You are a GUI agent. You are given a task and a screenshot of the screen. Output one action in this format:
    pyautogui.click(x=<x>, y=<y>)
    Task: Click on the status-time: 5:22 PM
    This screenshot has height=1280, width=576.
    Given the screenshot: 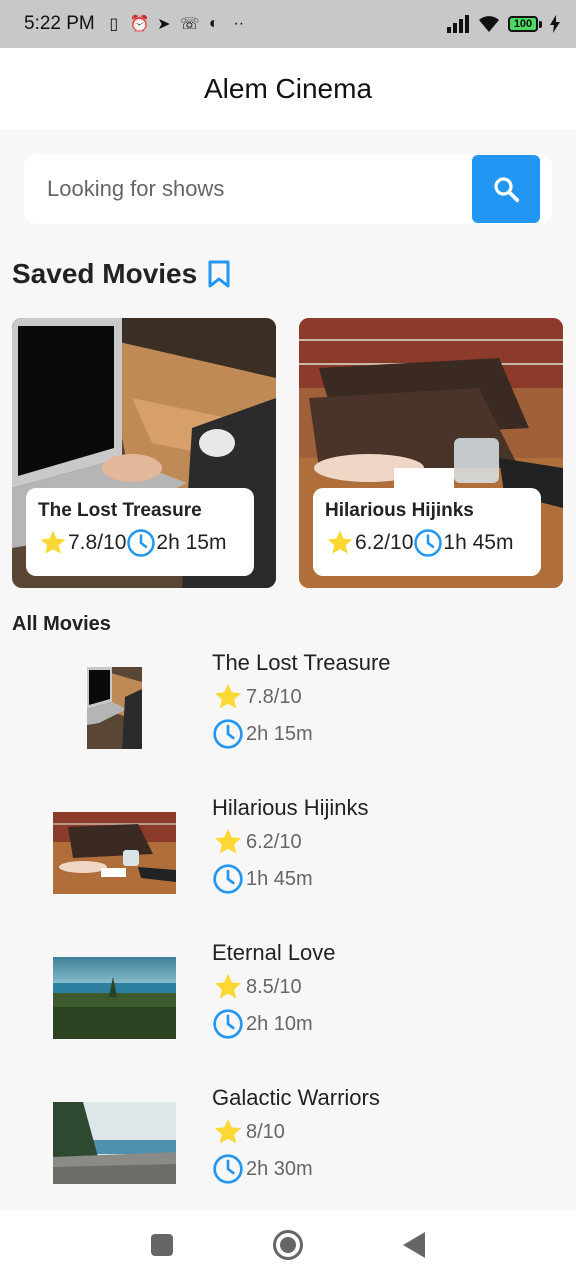 What is the action you would take?
    pyautogui.click(x=59, y=23)
    